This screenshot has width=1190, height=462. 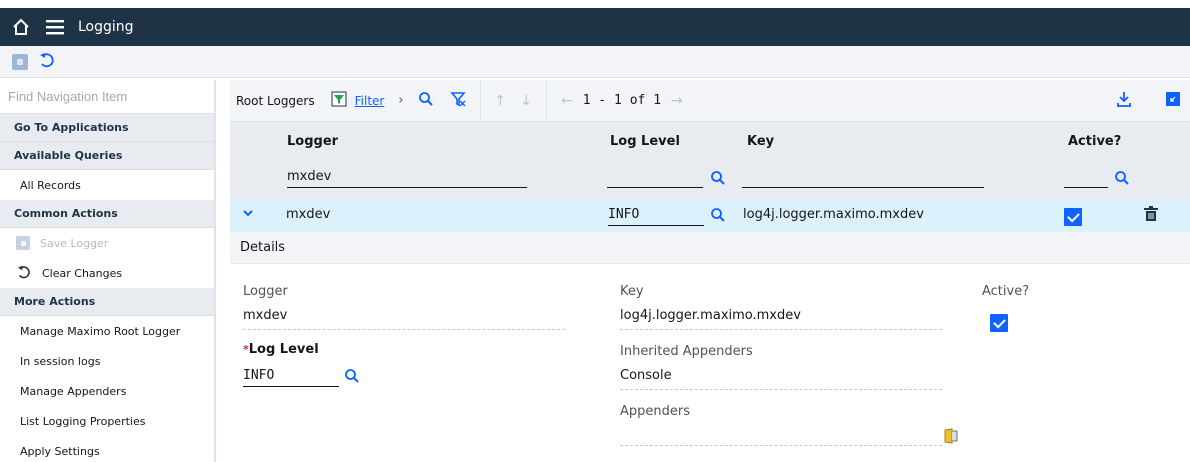 What do you see at coordinates (622, 100) in the screenshot?
I see `pagination-text: 1 - 1 of 1` at bounding box center [622, 100].